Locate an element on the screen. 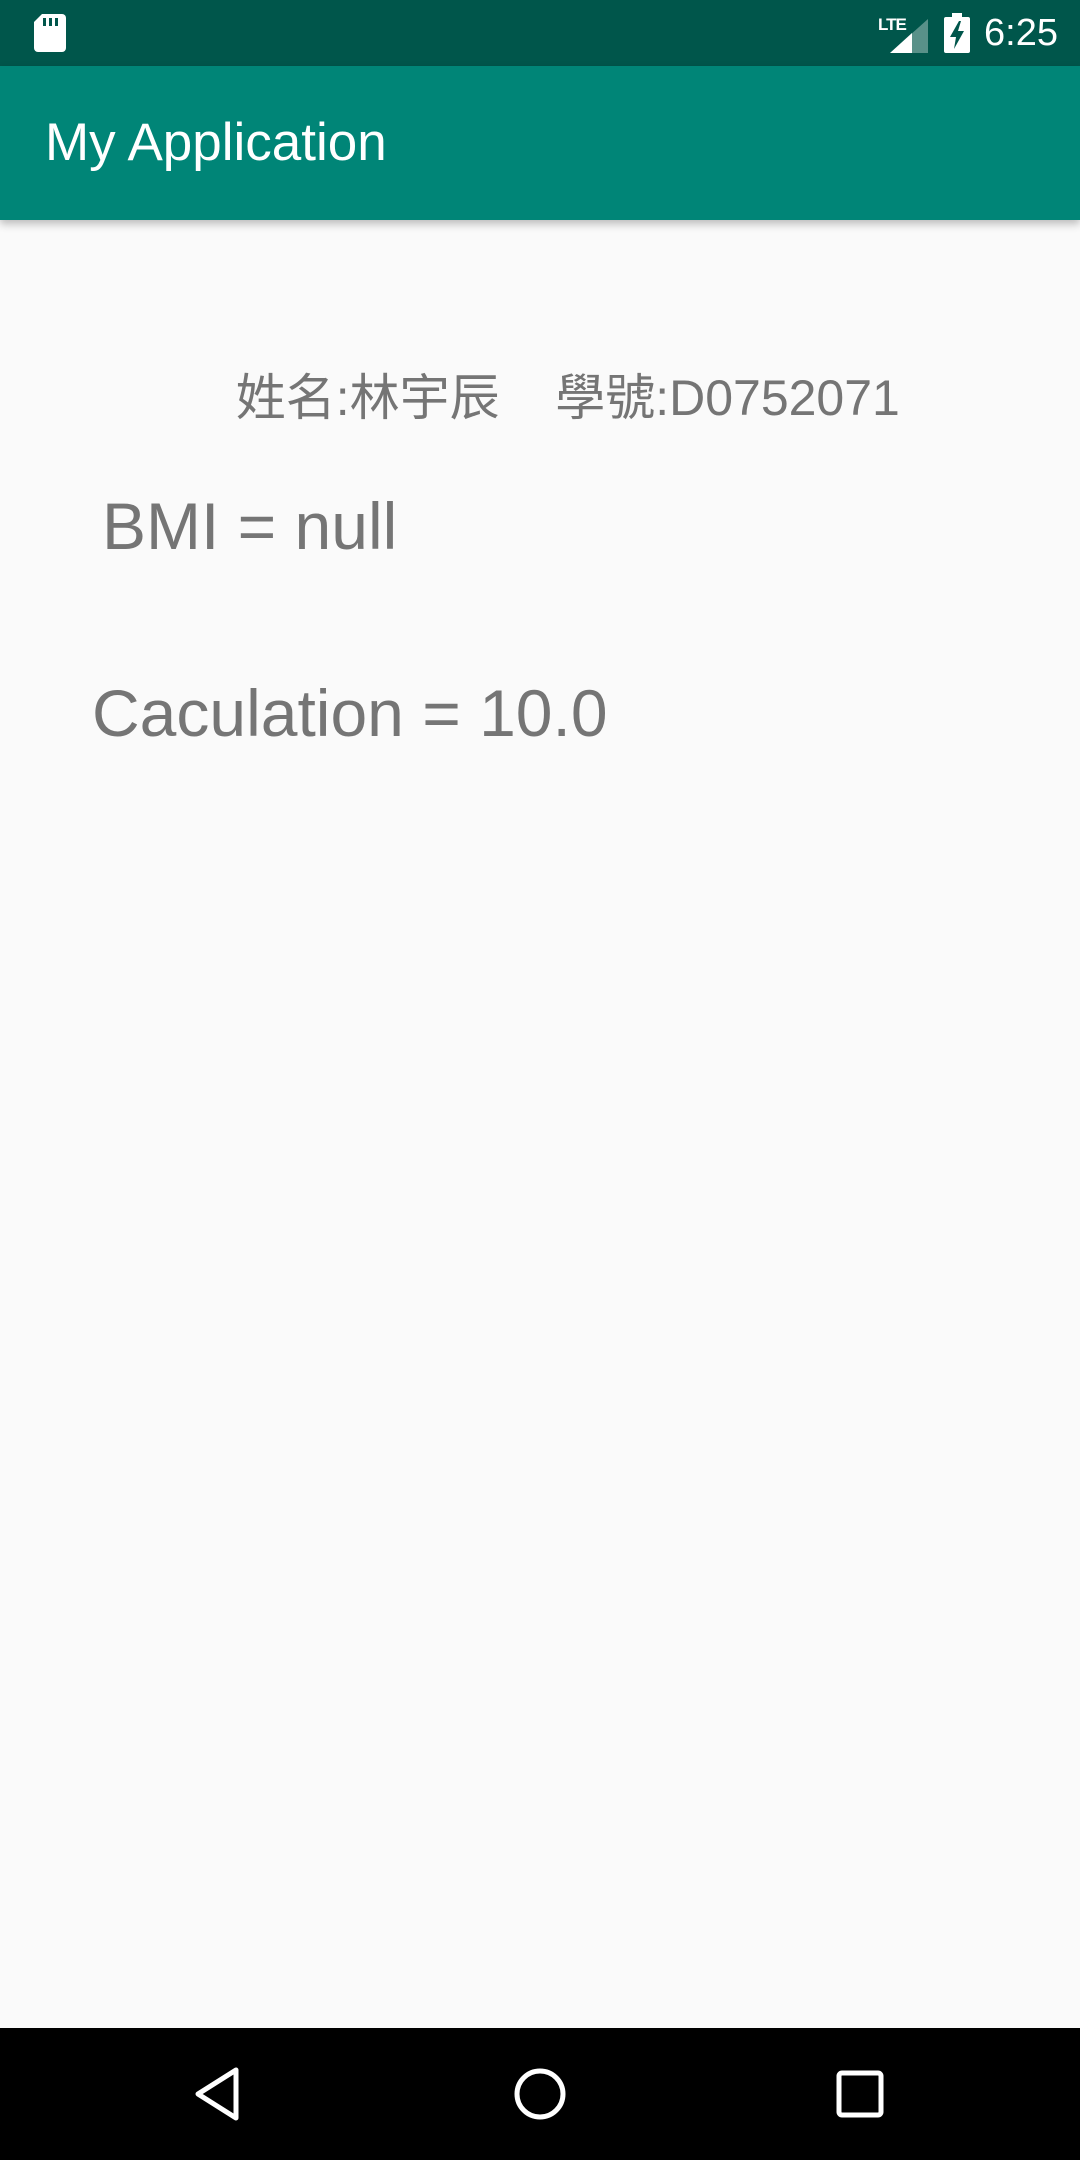  app-title: My Application is located at coordinates (216, 142).